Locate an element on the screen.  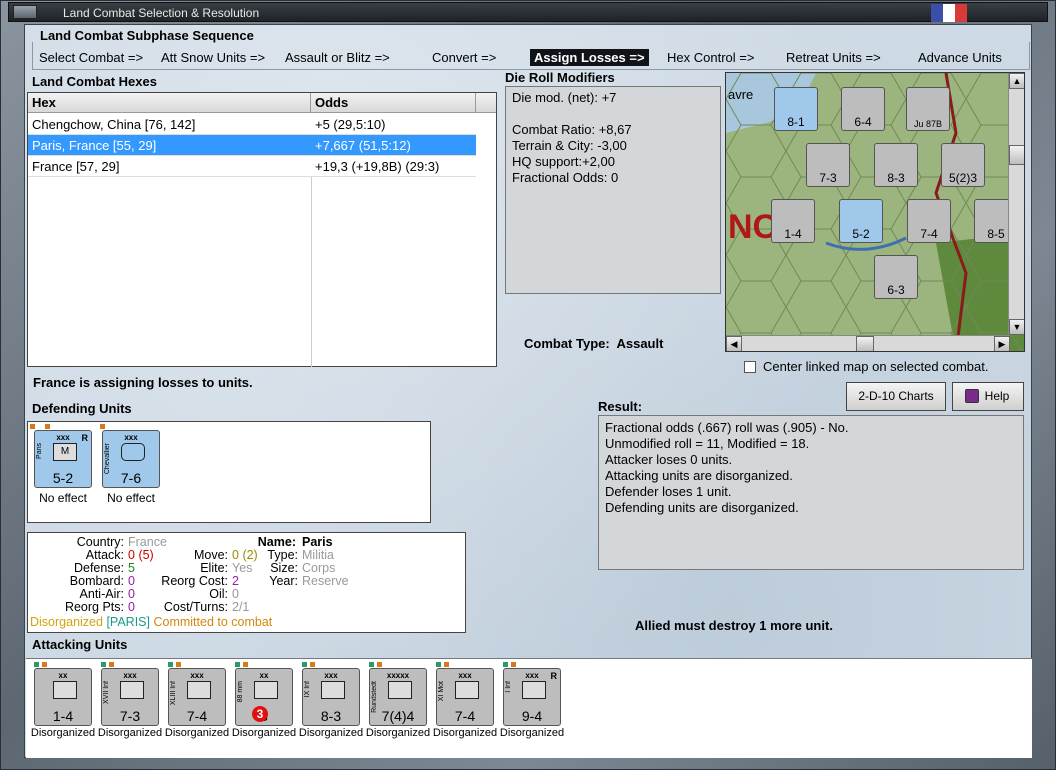
result-line: Attacker loses 0 units. is located at coordinates (669, 459).